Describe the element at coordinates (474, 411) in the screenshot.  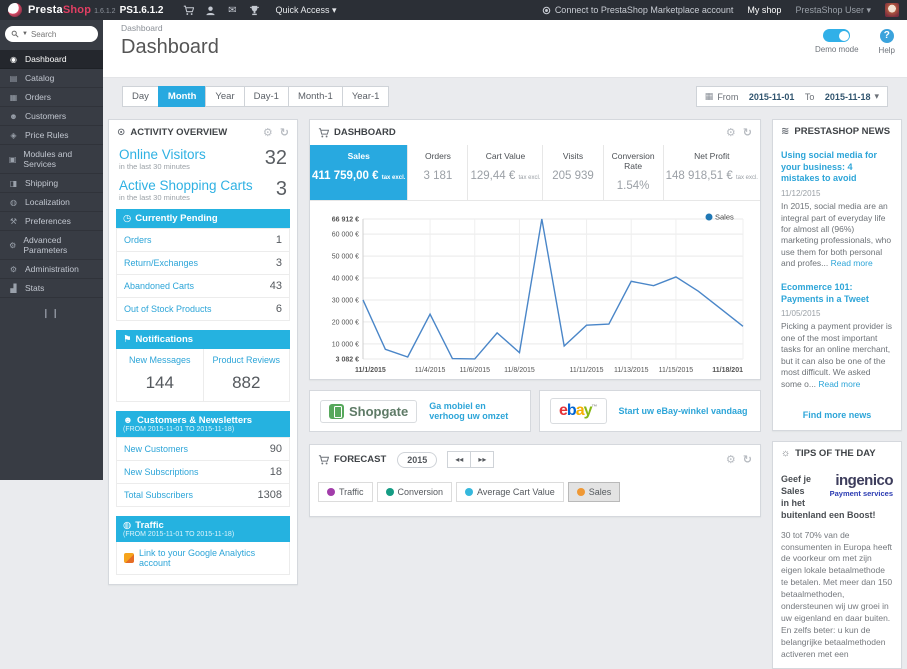
I see `shopgate-link: Ga mobiel en verhoog uw omzet` at that location.